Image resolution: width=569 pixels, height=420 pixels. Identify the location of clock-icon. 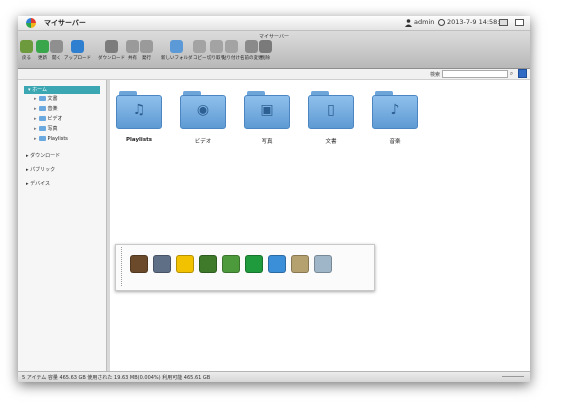
(441, 22).